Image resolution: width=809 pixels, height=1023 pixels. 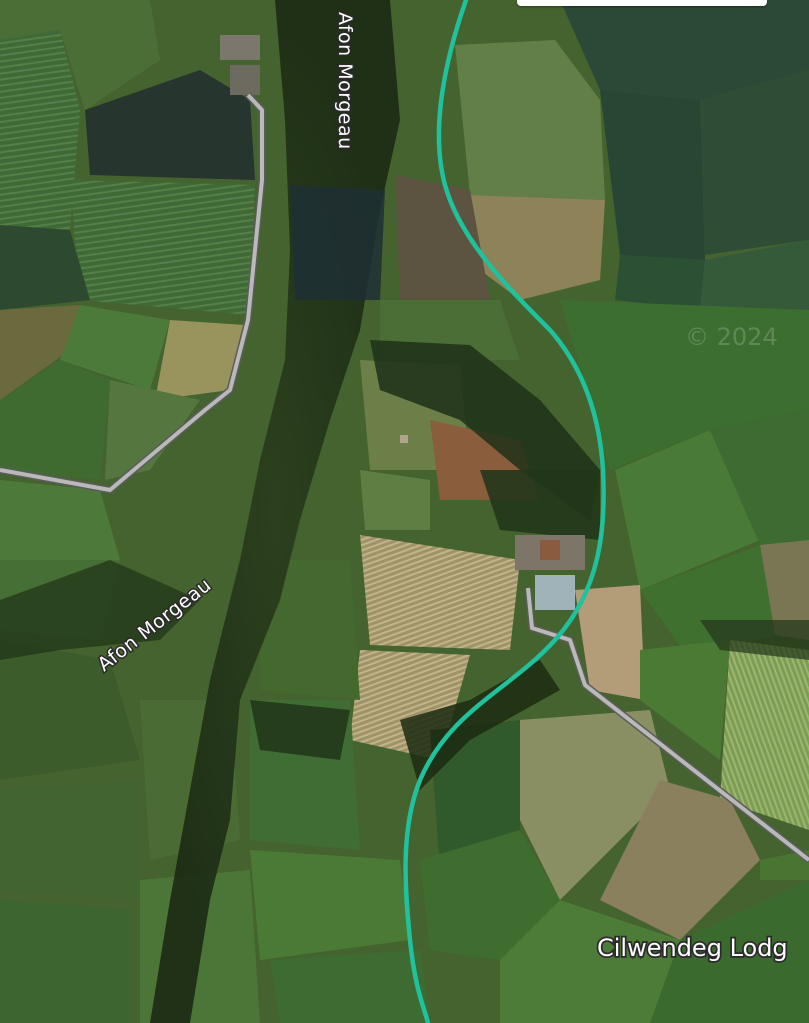 What do you see at coordinates (642, 3) in the screenshot?
I see `search-bar-edge` at bounding box center [642, 3].